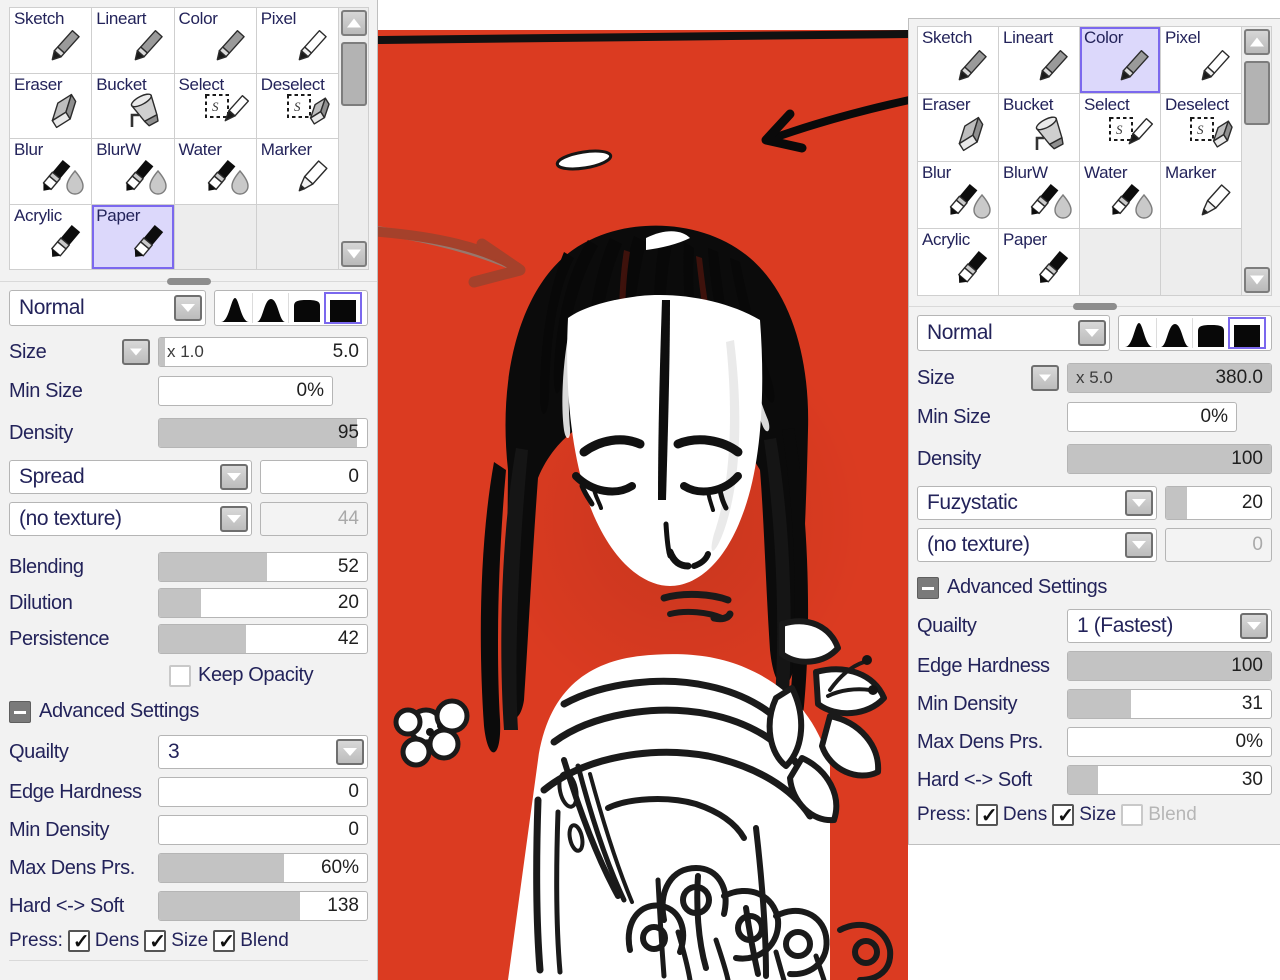 The image size is (1280, 980). Describe the element at coordinates (1132, 815) in the screenshot. I see `press-blend-checkbox` at that location.